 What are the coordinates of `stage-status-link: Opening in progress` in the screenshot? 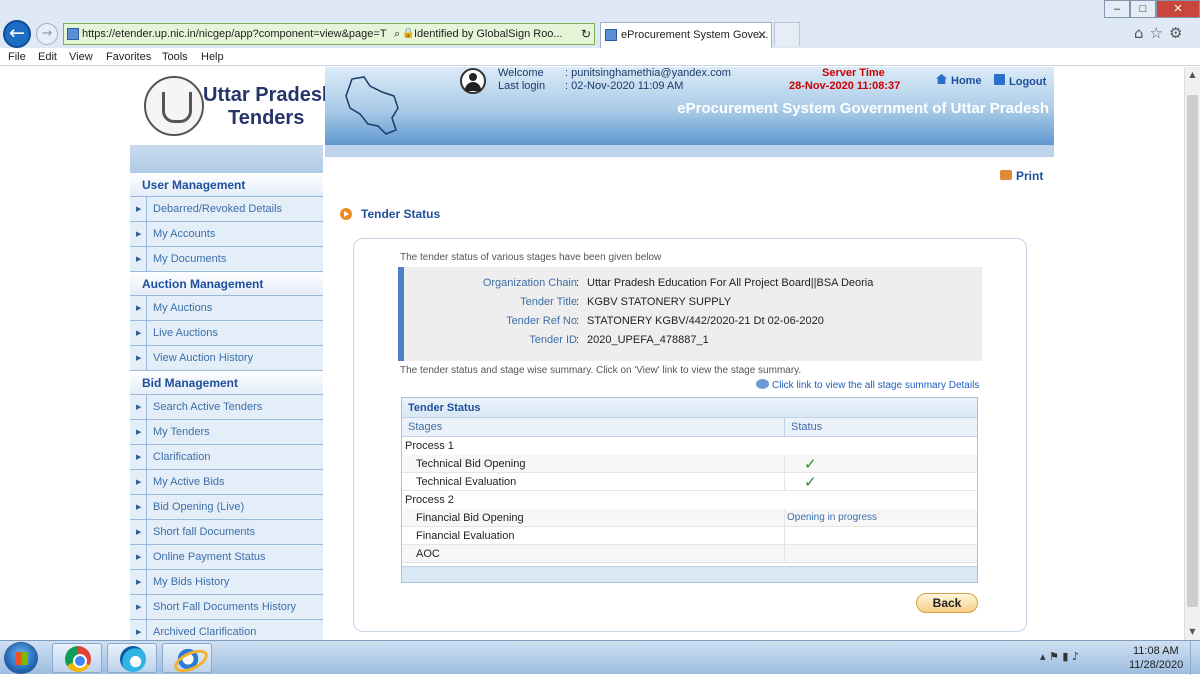 It's located at (832, 518).